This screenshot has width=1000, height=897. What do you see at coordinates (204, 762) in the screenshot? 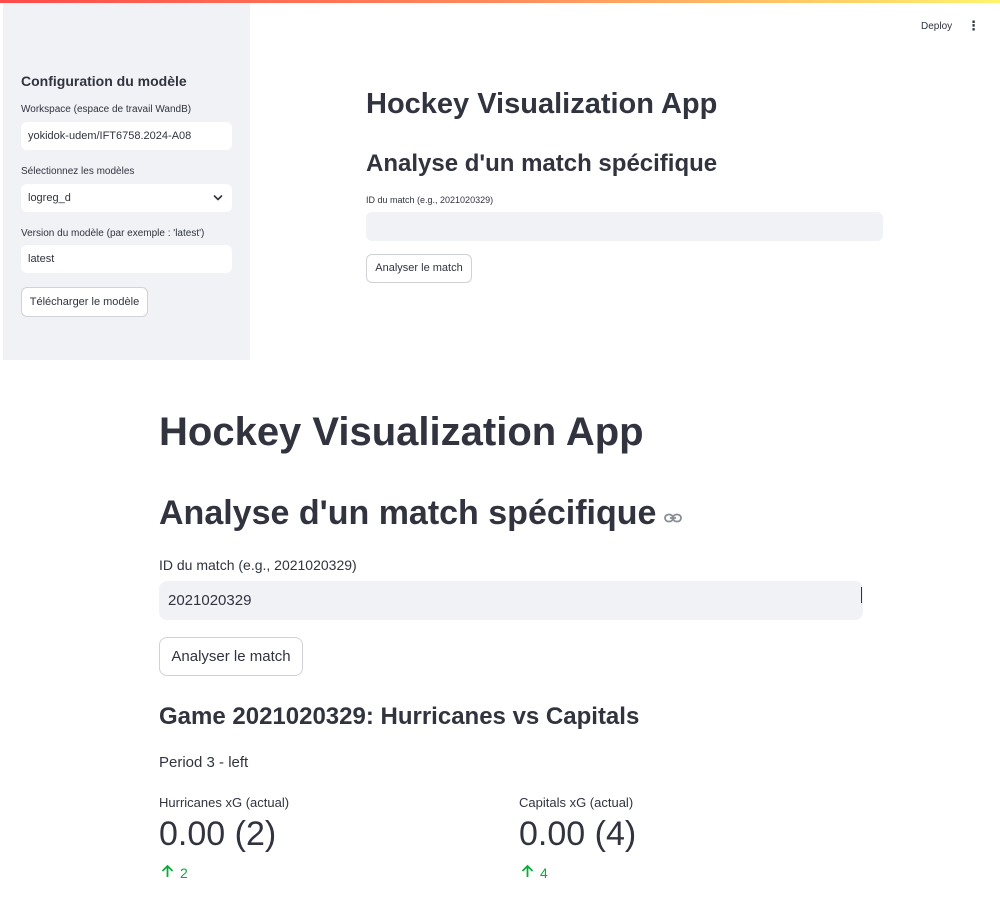
I see `period-status: Period 3 - left` at bounding box center [204, 762].